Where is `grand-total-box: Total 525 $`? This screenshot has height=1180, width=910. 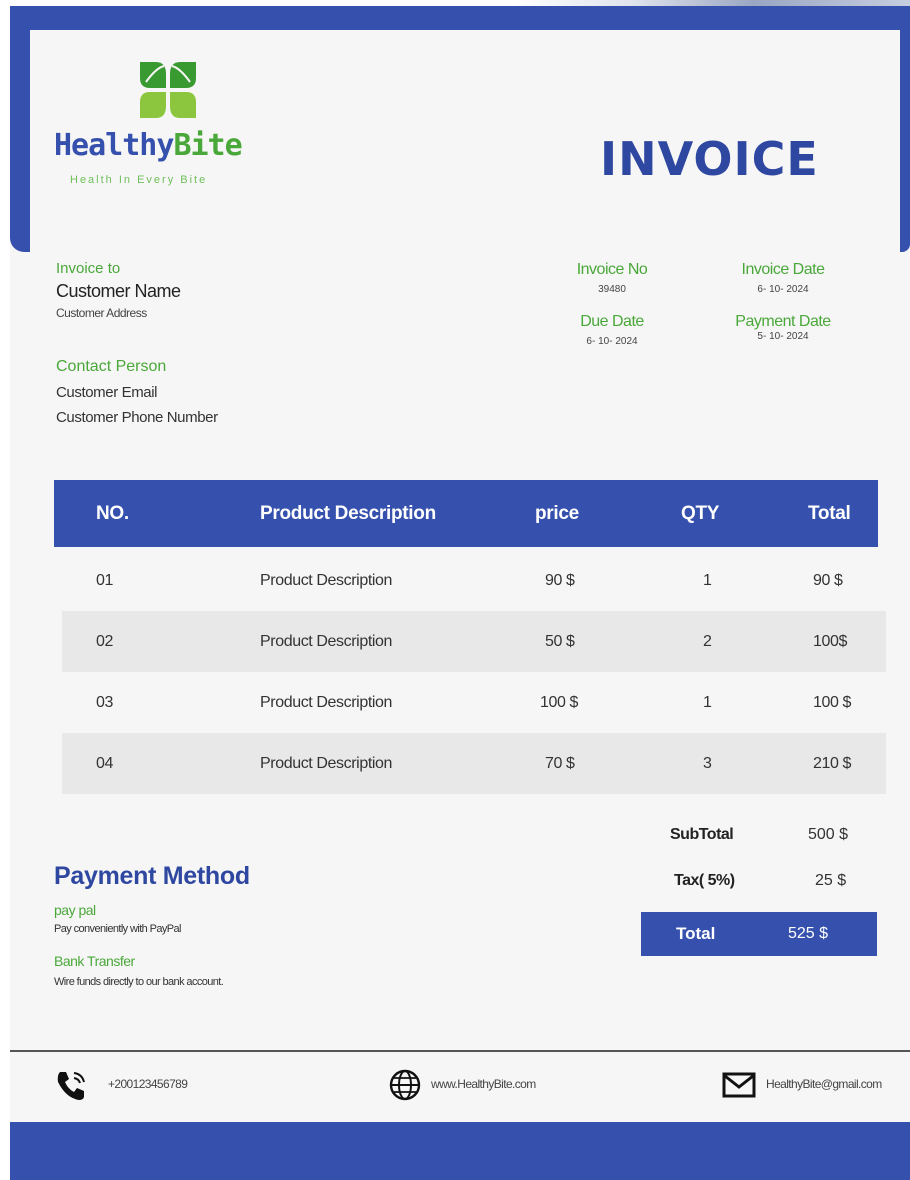
grand-total-box: Total 525 $ is located at coordinates (759, 934).